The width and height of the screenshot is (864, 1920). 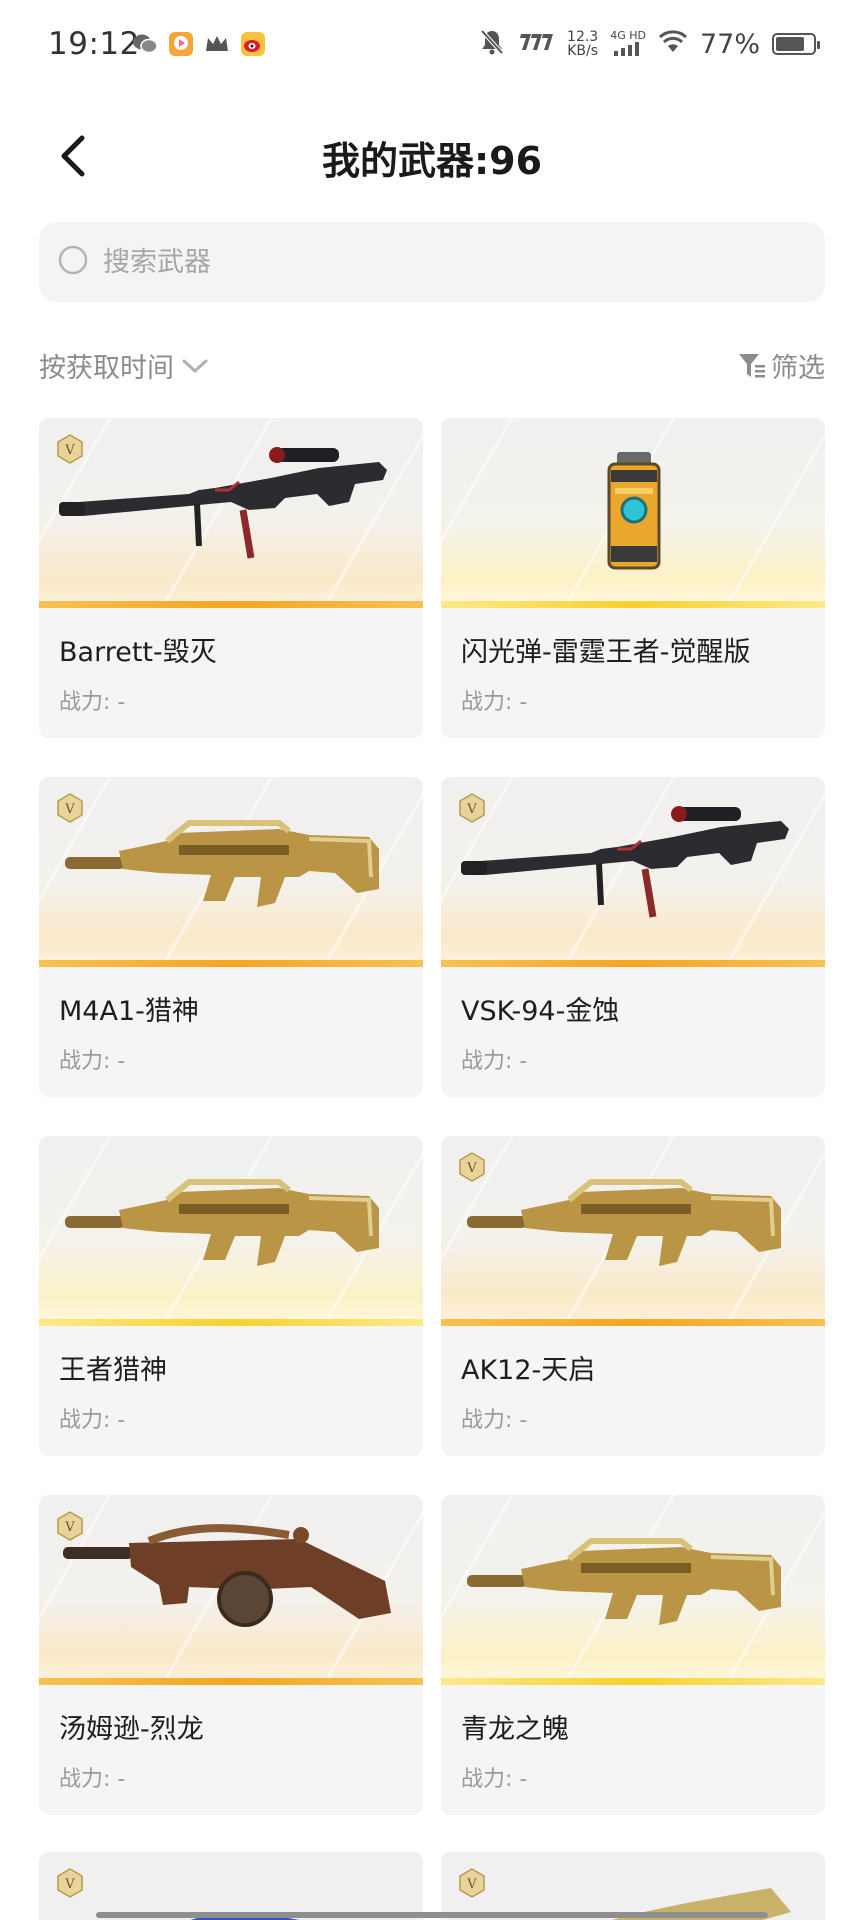 I want to click on page-title: 我的武器:96, so click(x=432, y=161).